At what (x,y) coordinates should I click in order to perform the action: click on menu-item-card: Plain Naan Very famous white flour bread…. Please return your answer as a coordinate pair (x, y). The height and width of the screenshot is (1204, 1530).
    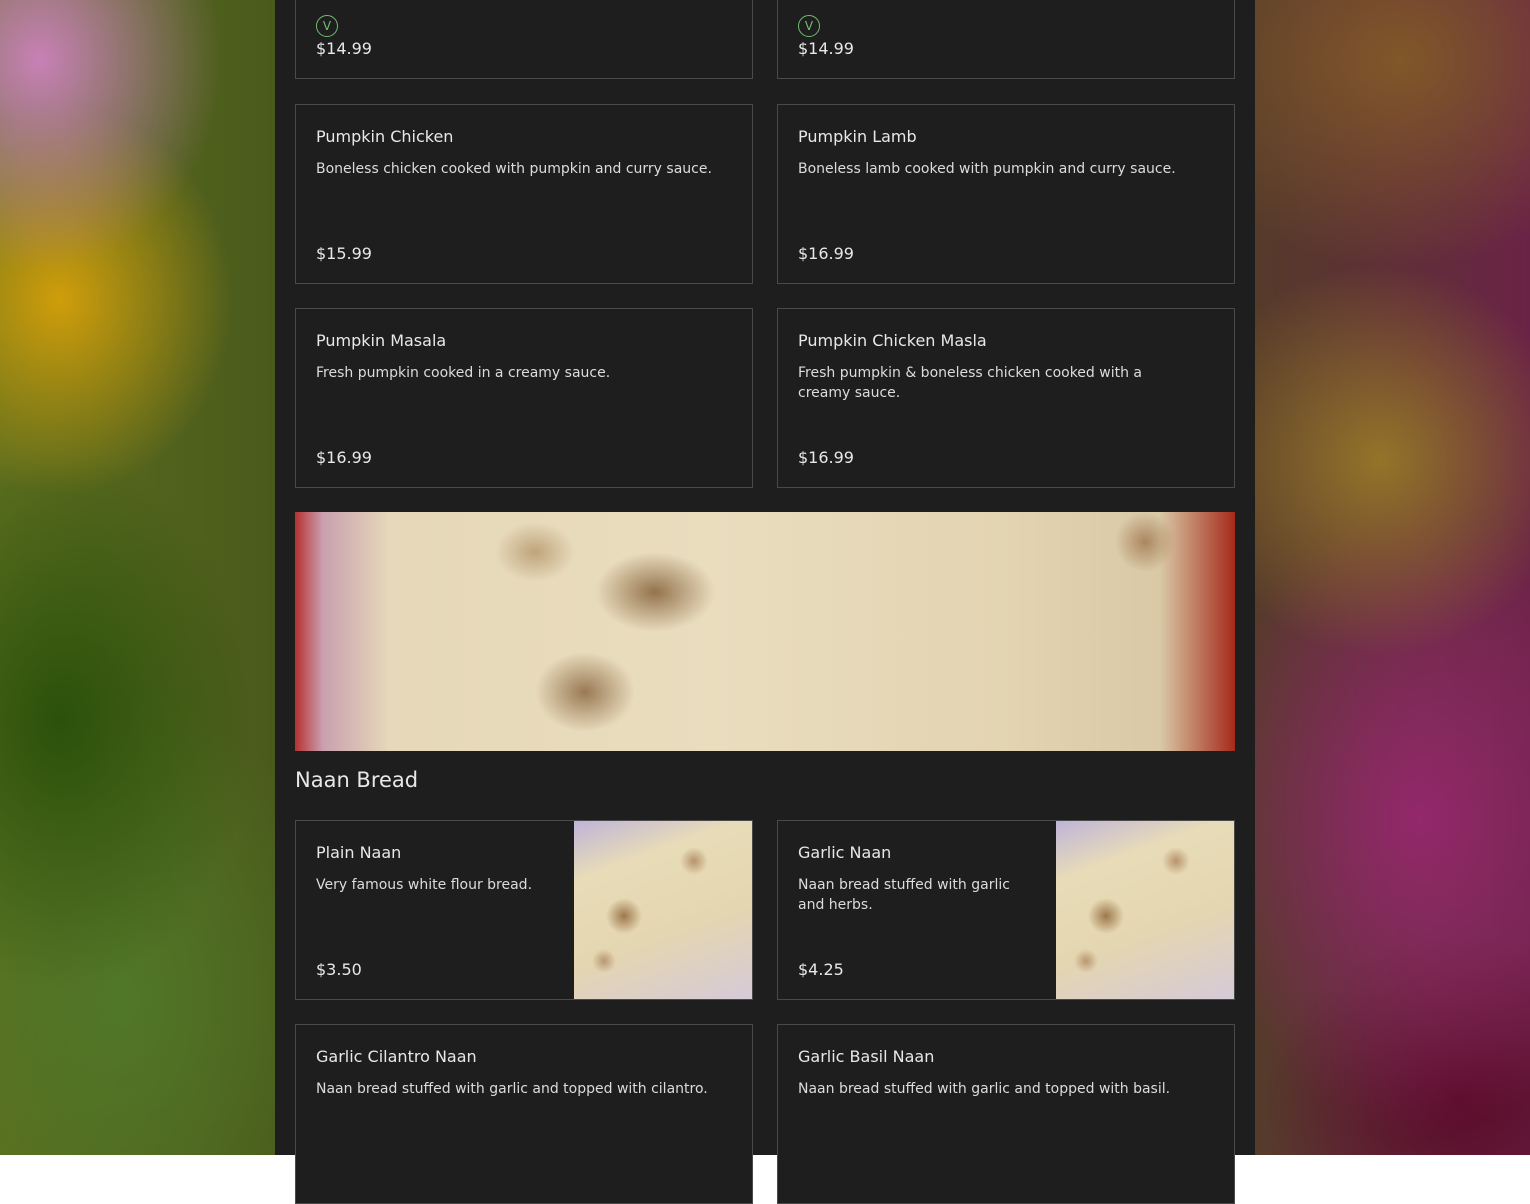
    Looking at the image, I should click on (524, 910).